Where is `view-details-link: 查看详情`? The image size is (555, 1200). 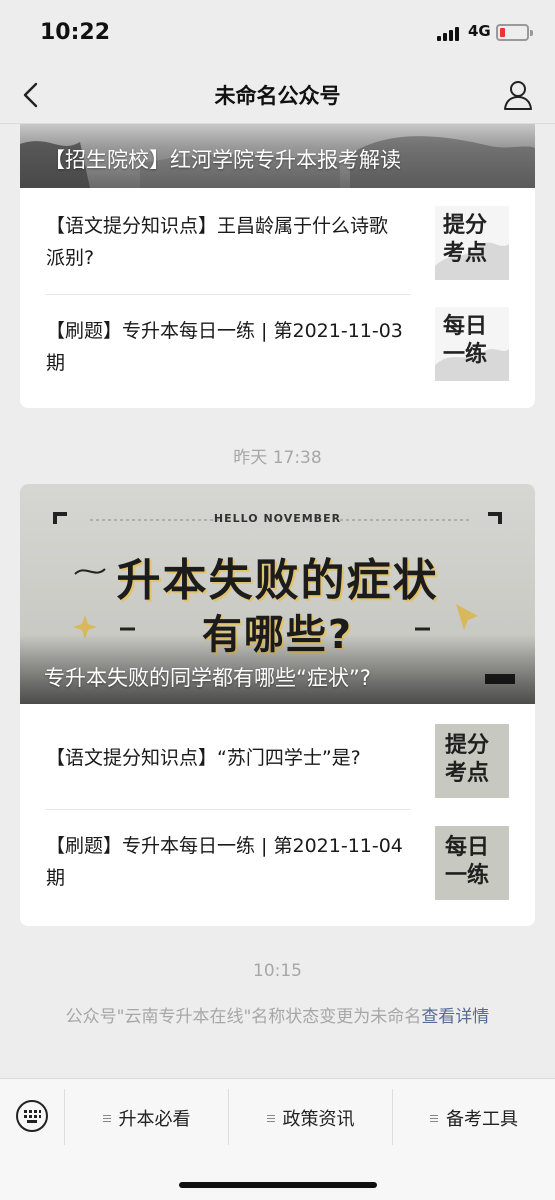
view-details-link: 查看详情 is located at coordinates (455, 1017).